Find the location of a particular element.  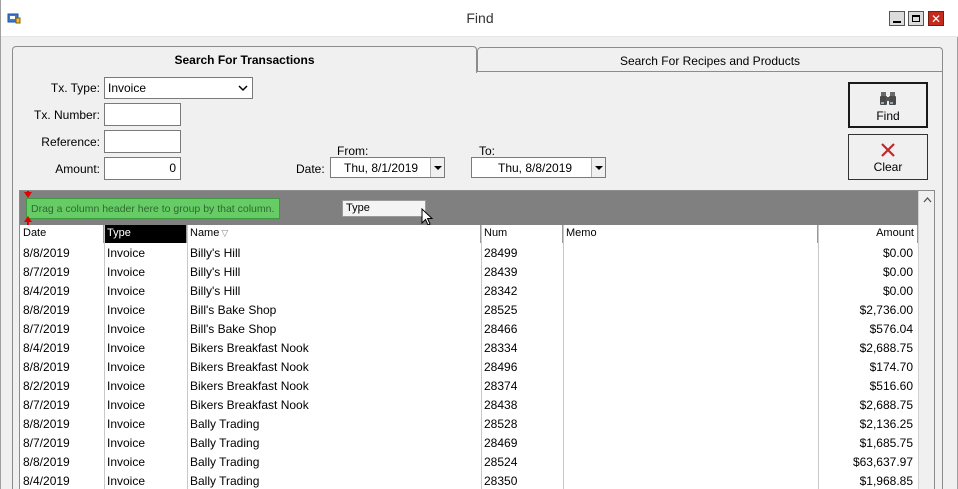

clear-button: Clear is located at coordinates (888, 157).